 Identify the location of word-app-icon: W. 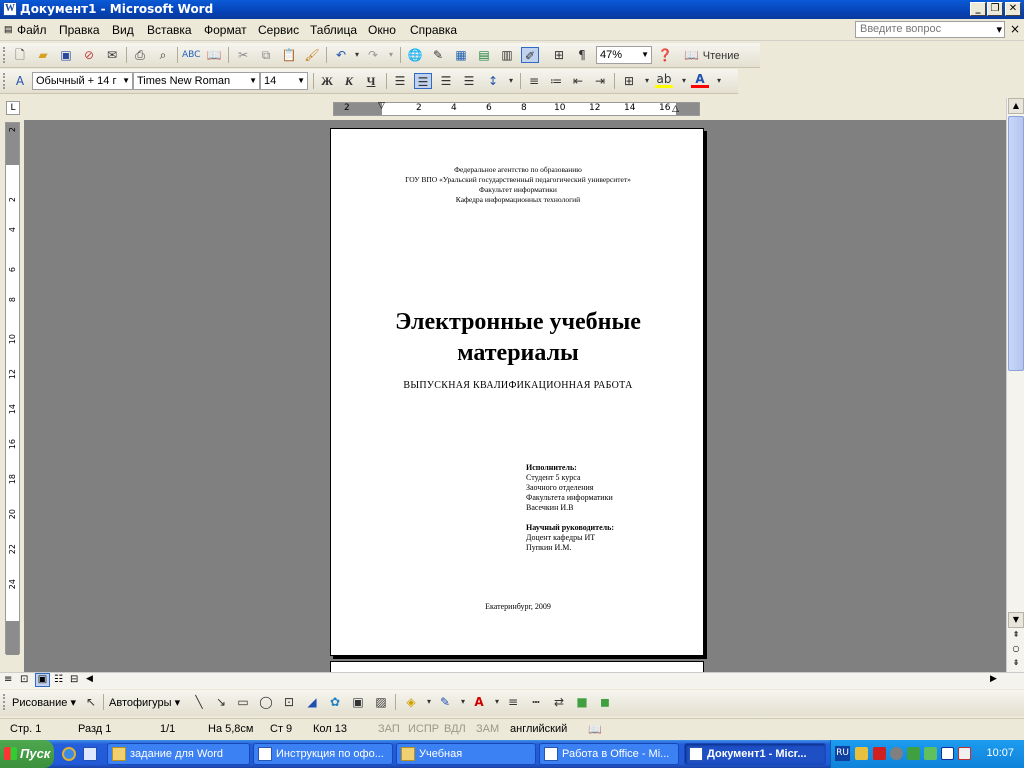
(10, 9).